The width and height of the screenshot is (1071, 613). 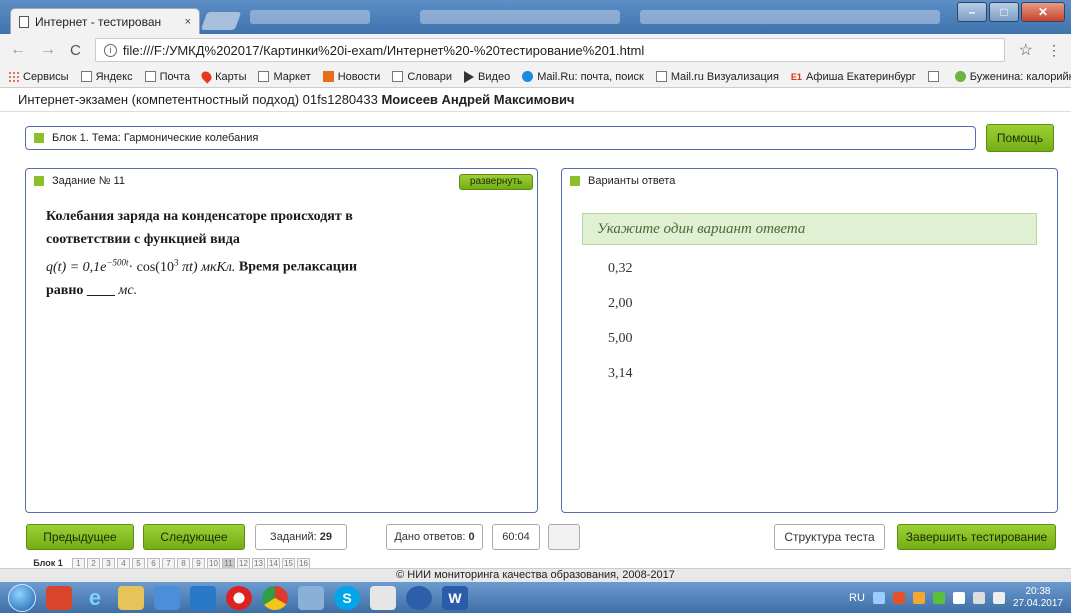 I want to click on maximize-button: □, so click(x=1004, y=12).